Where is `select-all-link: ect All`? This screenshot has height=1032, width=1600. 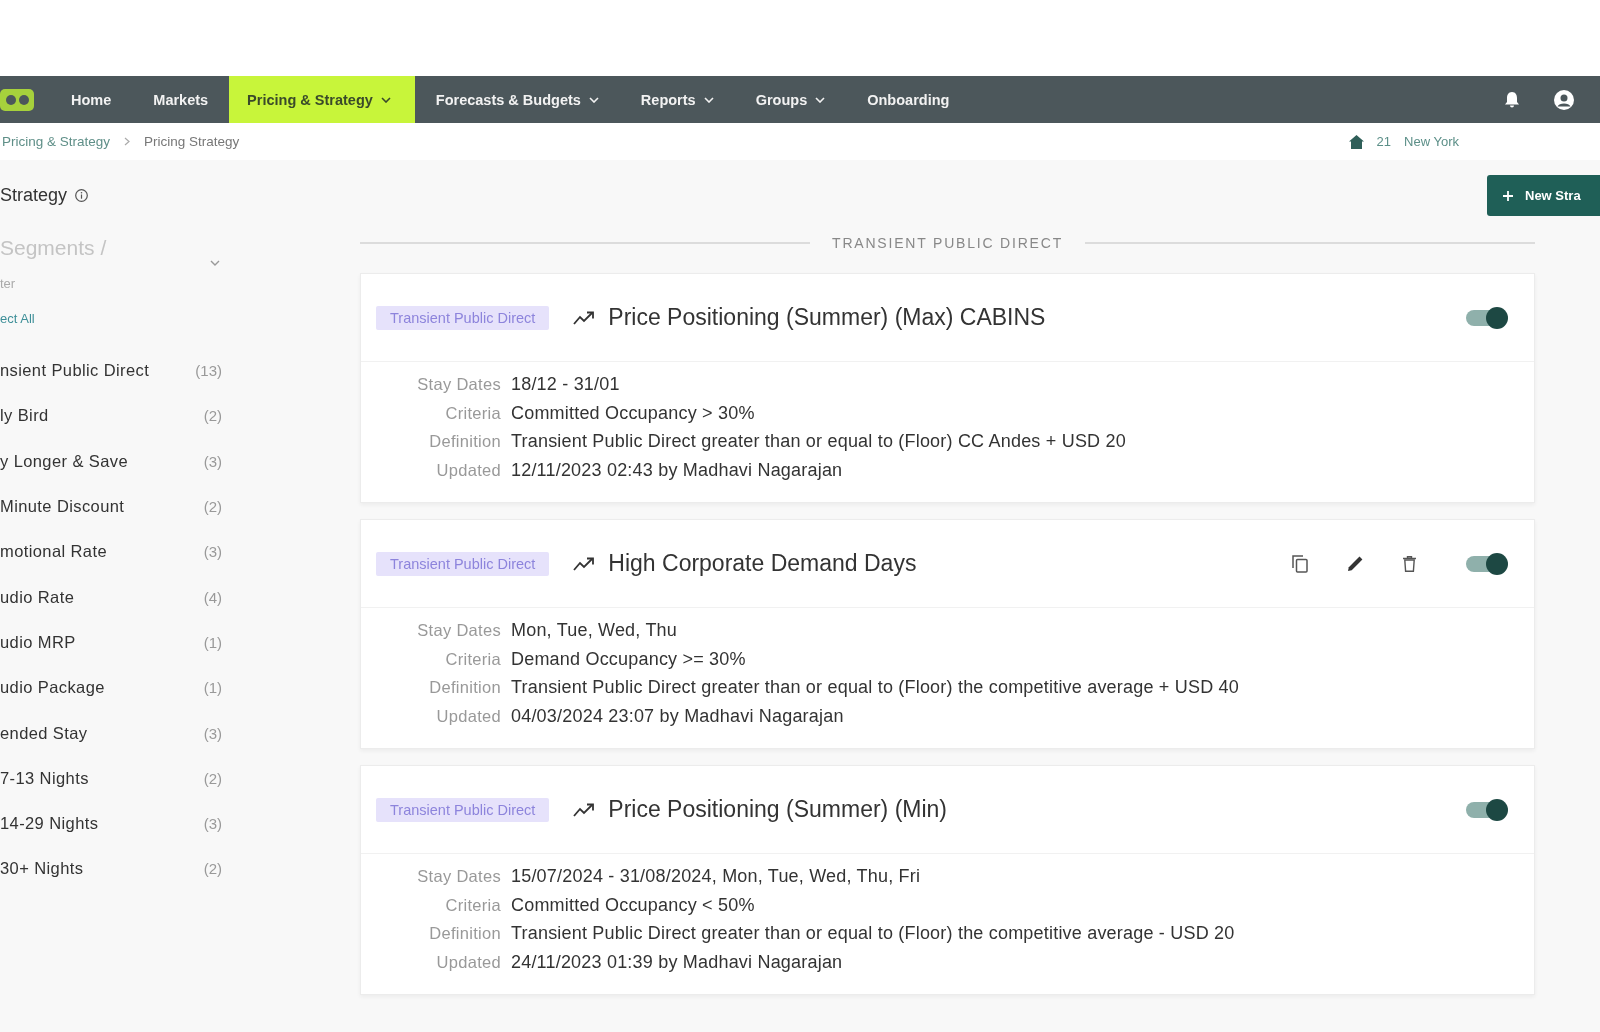 select-all-link: ect All is located at coordinates (115, 319).